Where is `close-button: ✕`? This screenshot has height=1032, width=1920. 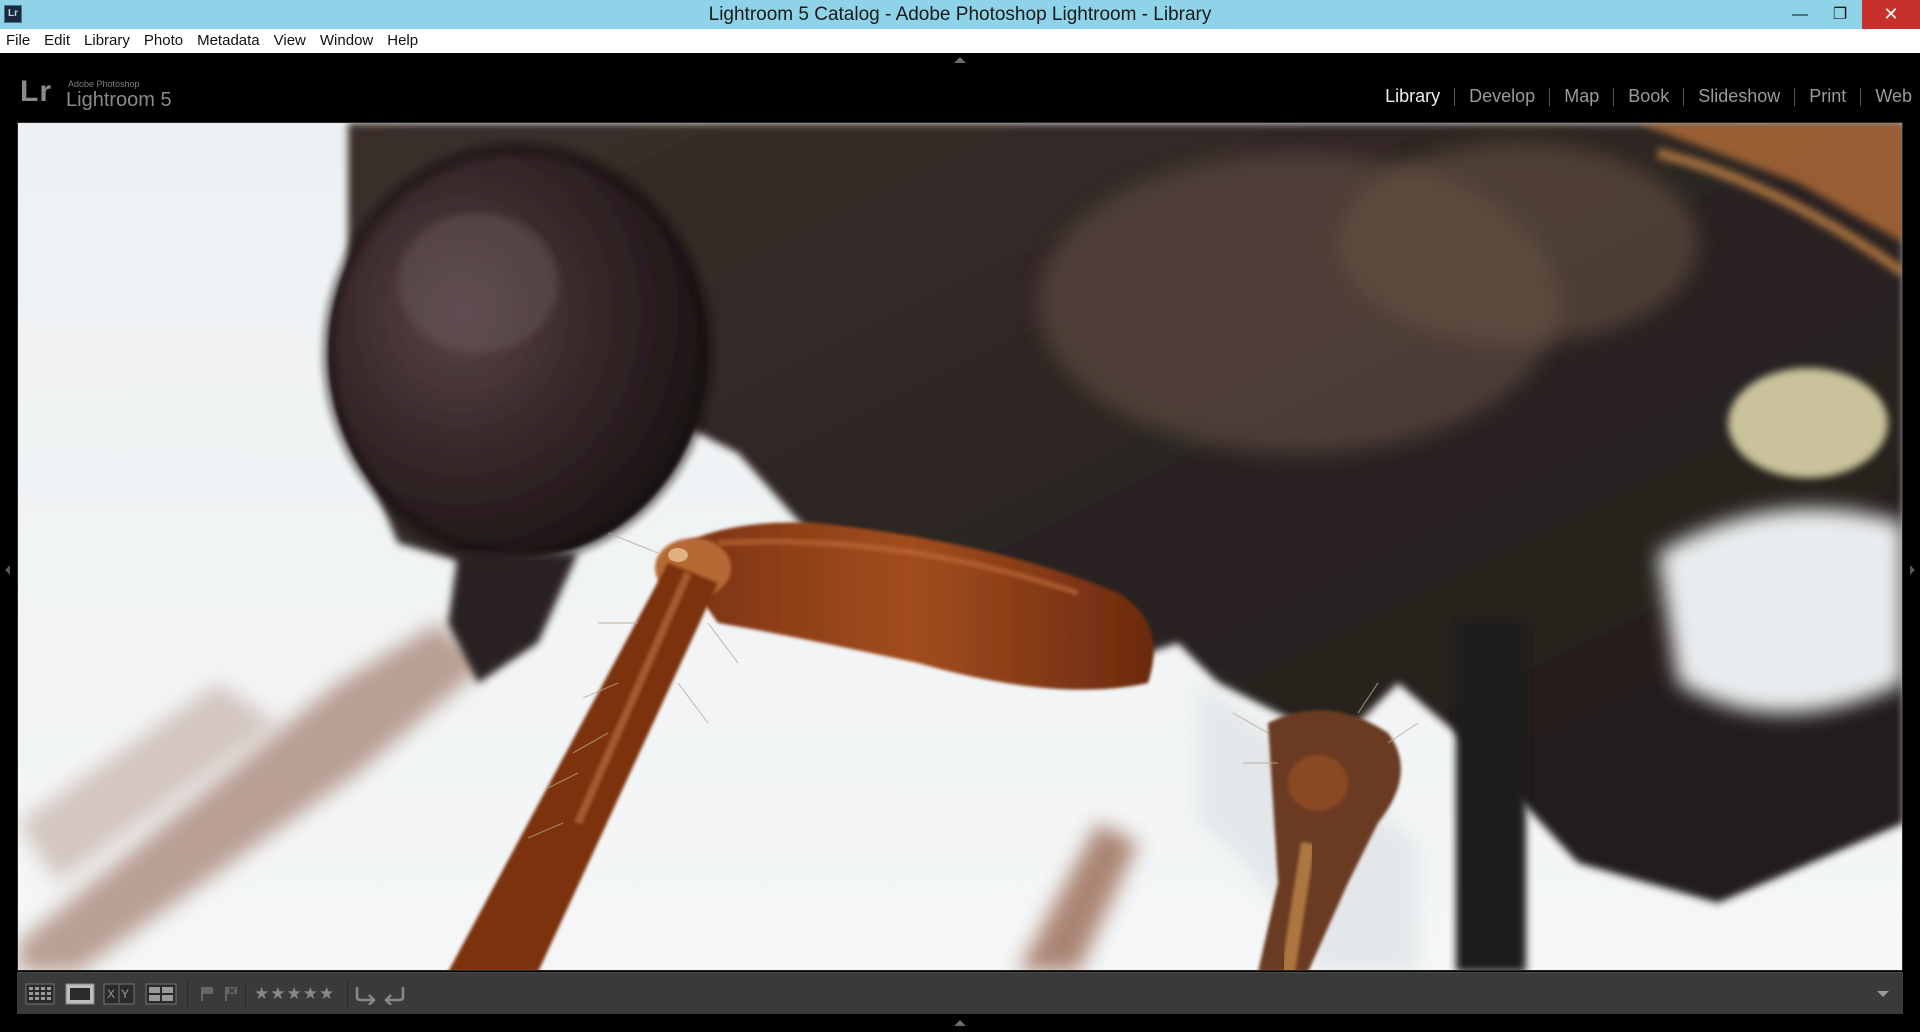
close-button: ✕ is located at coordinates (1891, 14).